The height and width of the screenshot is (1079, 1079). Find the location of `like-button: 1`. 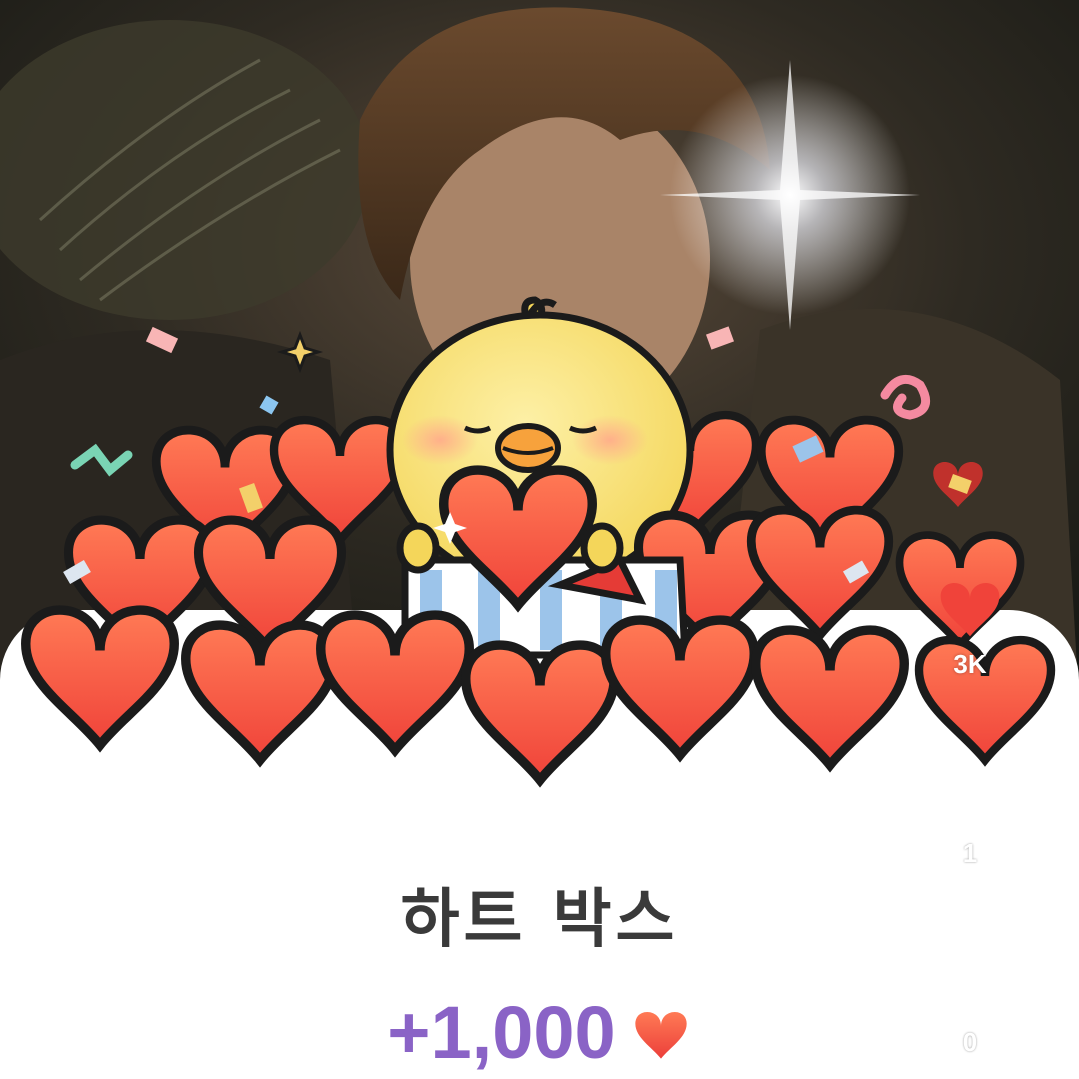

like-button: 1 is located at coordinates (970, 819).